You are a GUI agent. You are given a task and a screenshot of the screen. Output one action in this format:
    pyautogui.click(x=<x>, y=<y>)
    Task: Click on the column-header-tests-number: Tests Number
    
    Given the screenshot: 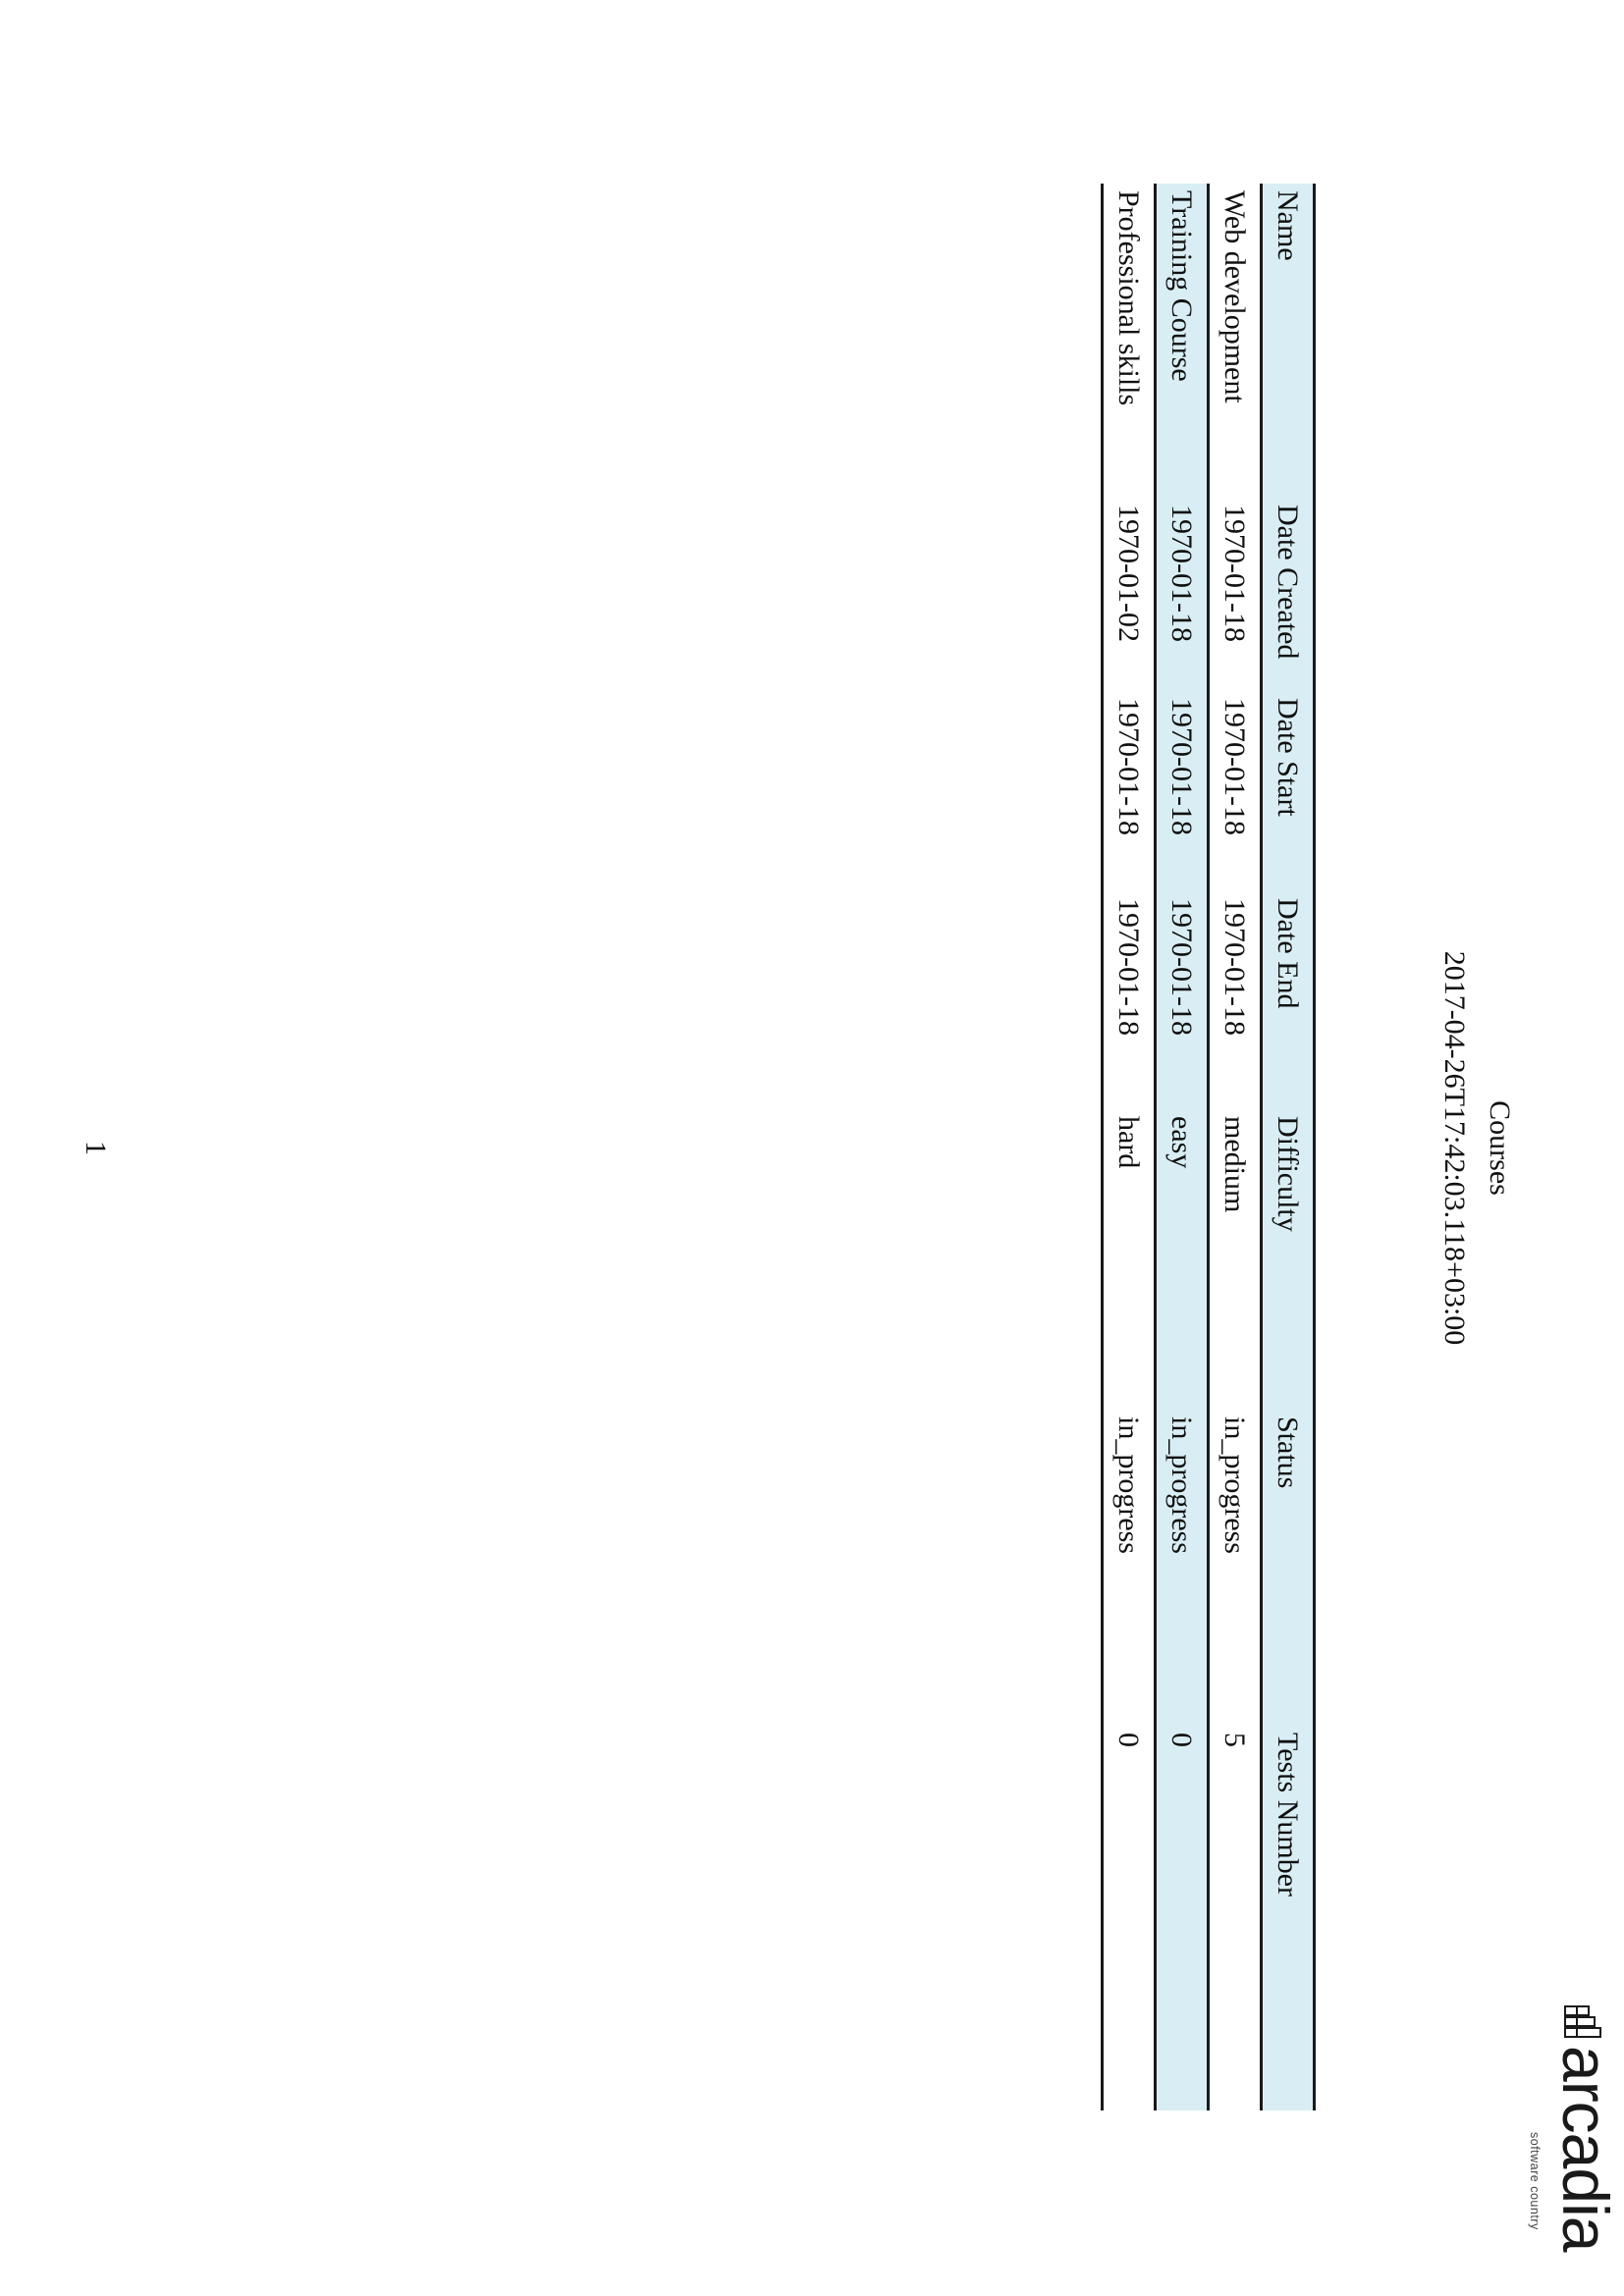 What is the action you would take?
    pyautogui.click(x=1288, y=1918)
    